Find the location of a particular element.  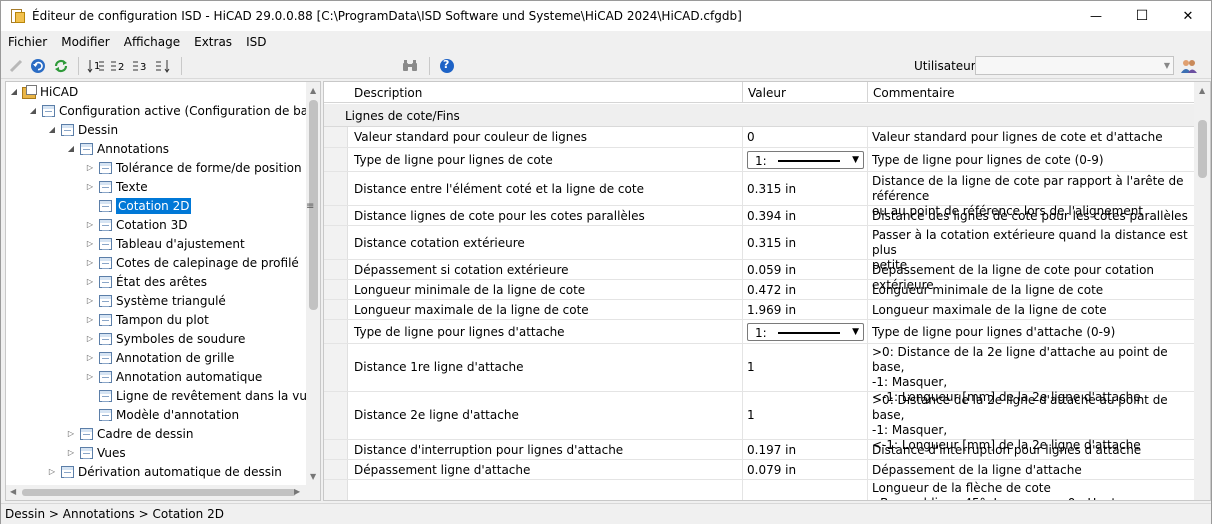

splitter-handle: ≡ is located at coordinates (310, 207).